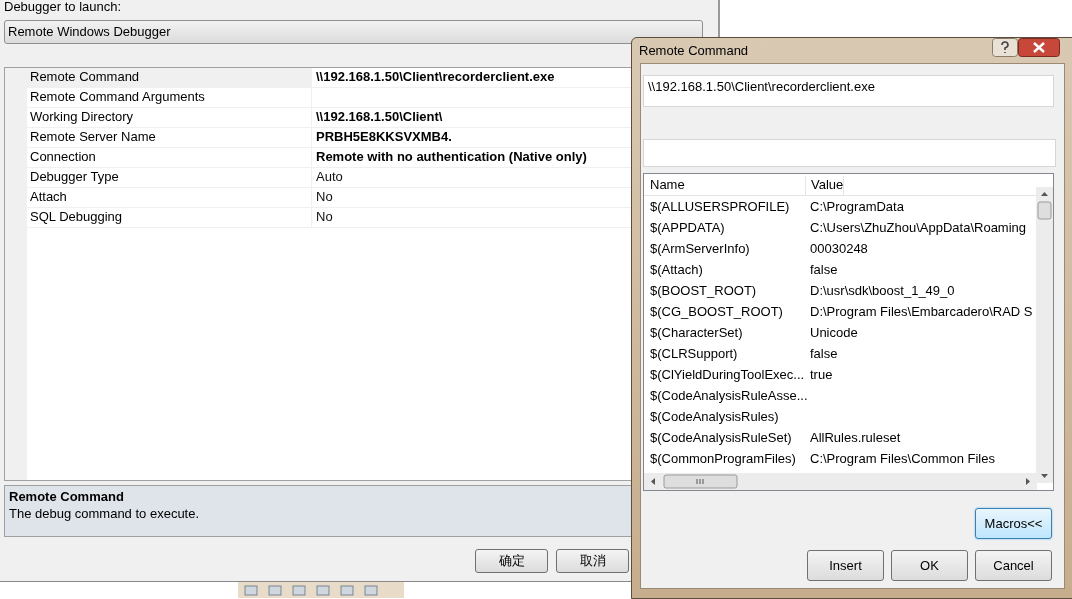  I want to click on horizontal-scrollbar, so click(840, 481).